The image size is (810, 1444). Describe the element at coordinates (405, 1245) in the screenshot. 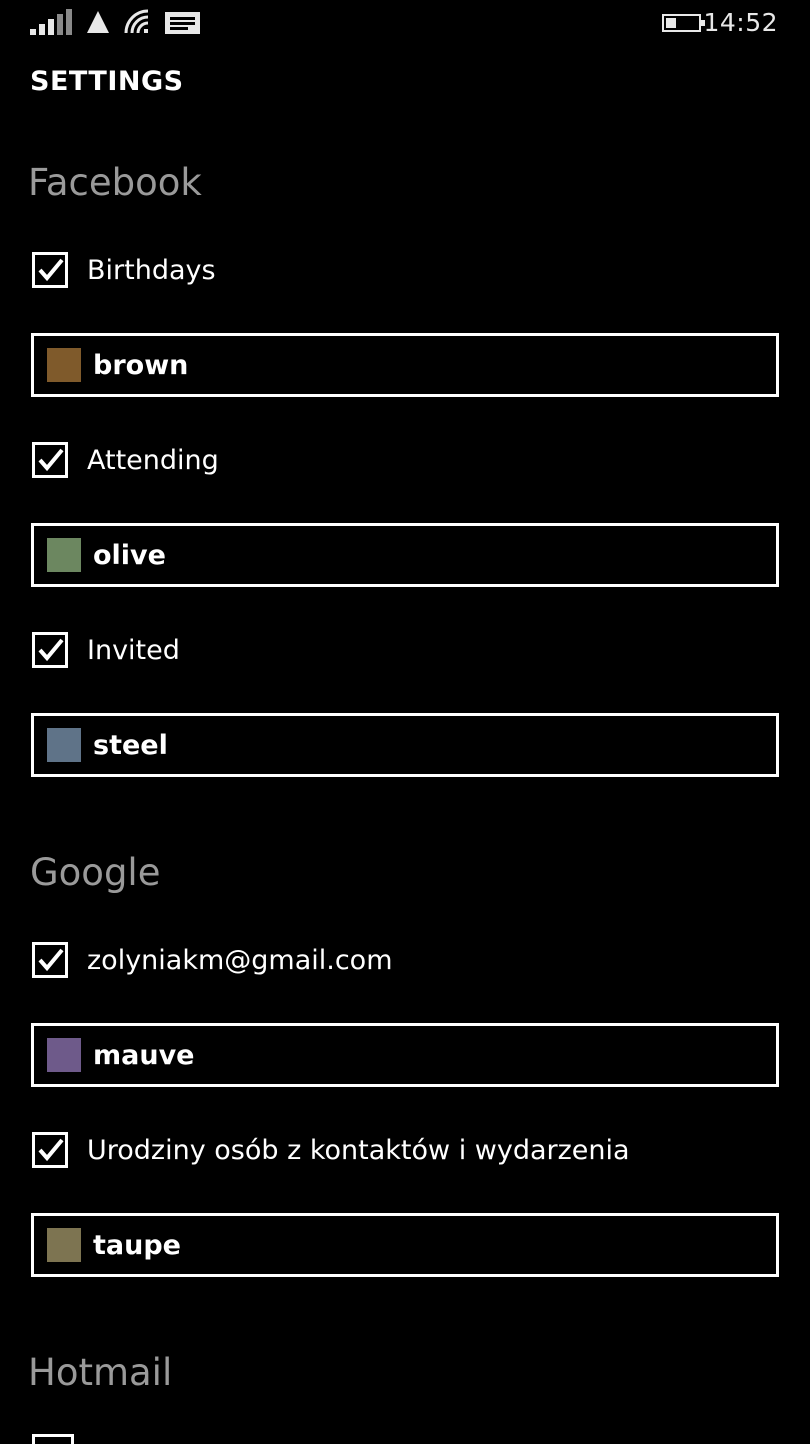

I see `color-picker-contact-birthdays: taupe` at that location.